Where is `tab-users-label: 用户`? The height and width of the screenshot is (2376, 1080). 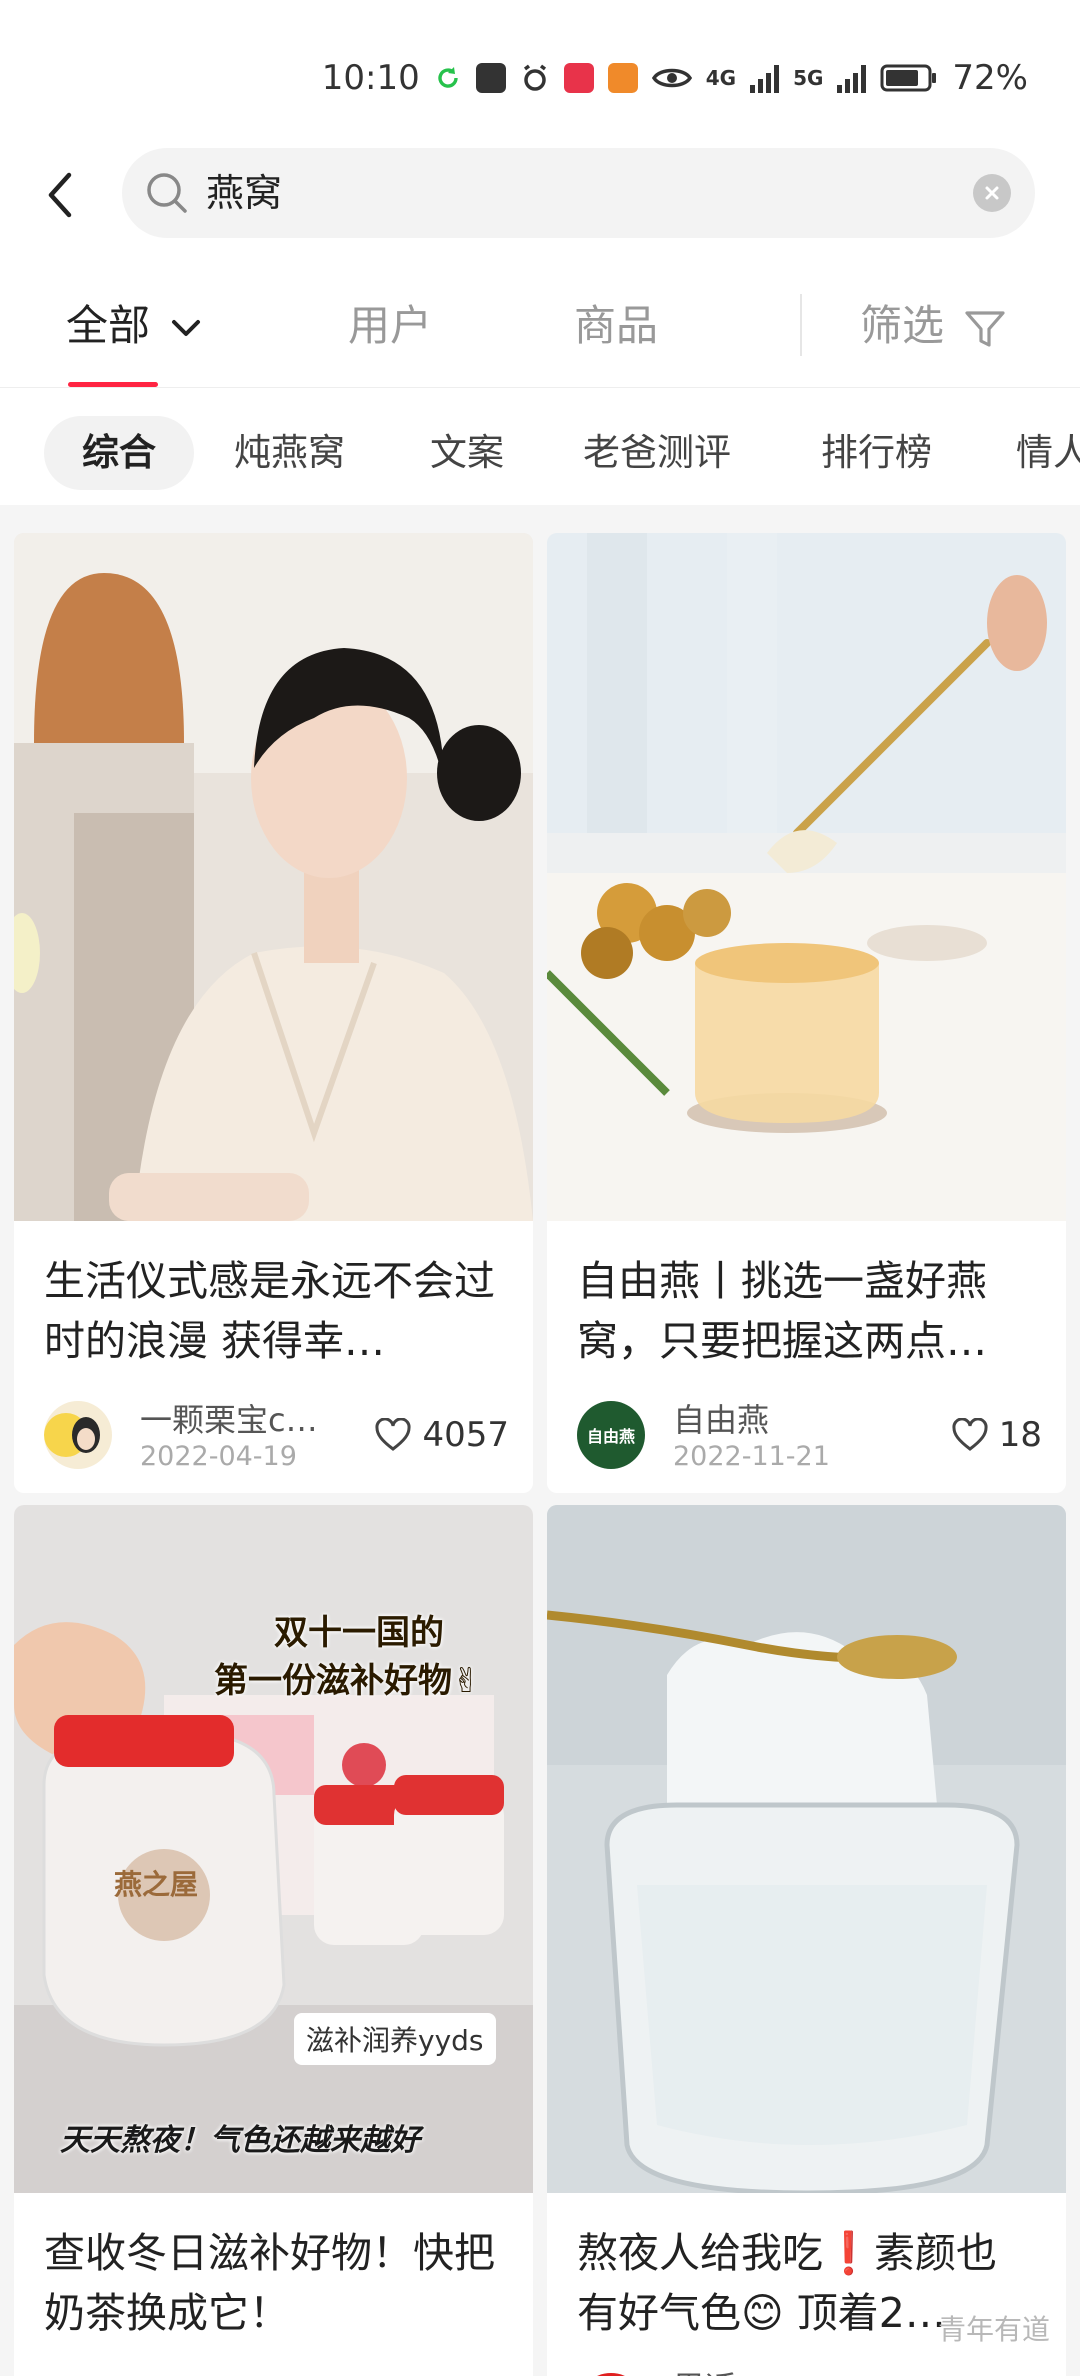
tab-users-label: 用户 is located at coordinates (390, 325).